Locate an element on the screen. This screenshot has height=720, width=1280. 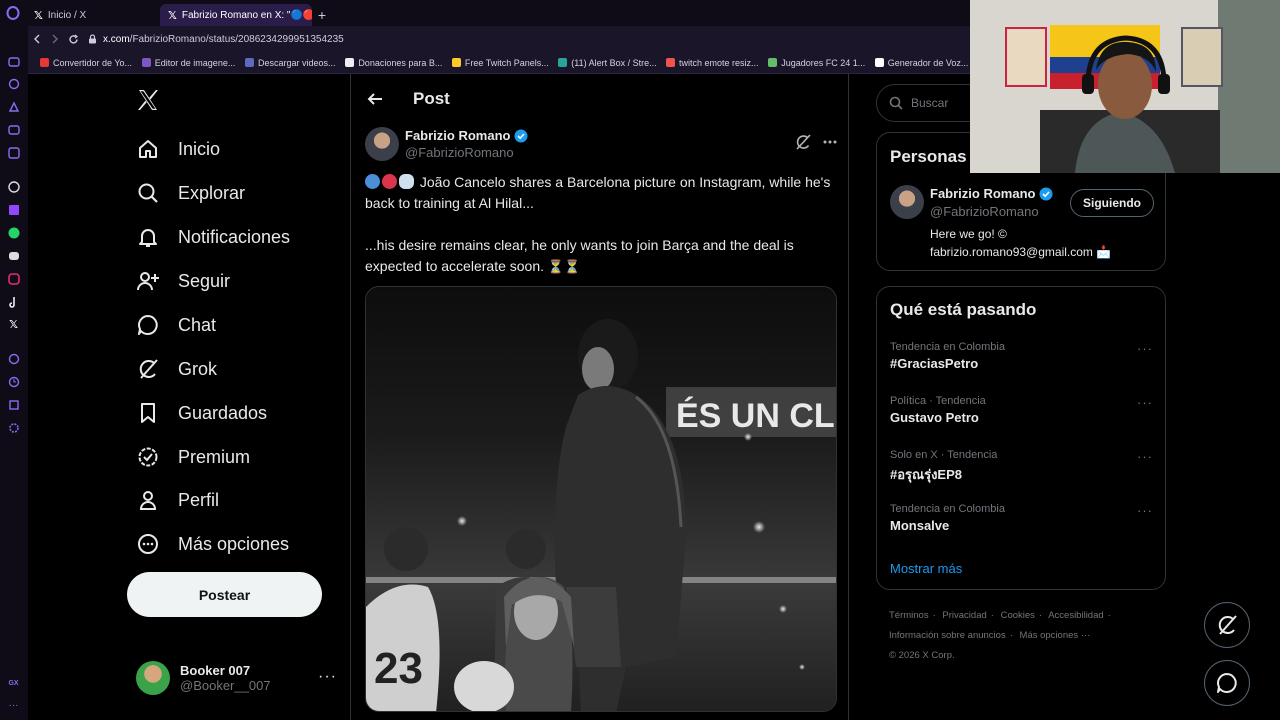
nav-label: Chat is located at coordinates (197, 324).